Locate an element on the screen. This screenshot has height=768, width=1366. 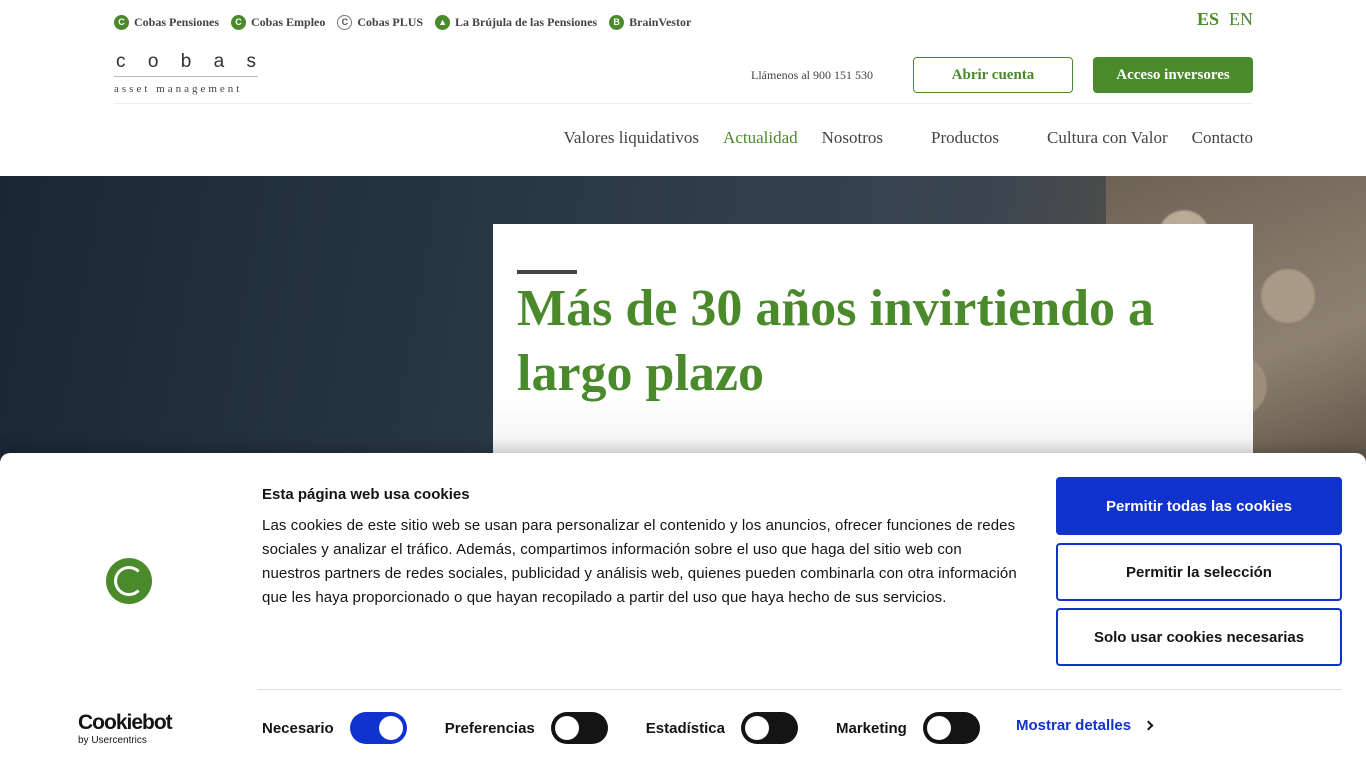
nav-item-productos: Productos is located at coordinates (965, 138).